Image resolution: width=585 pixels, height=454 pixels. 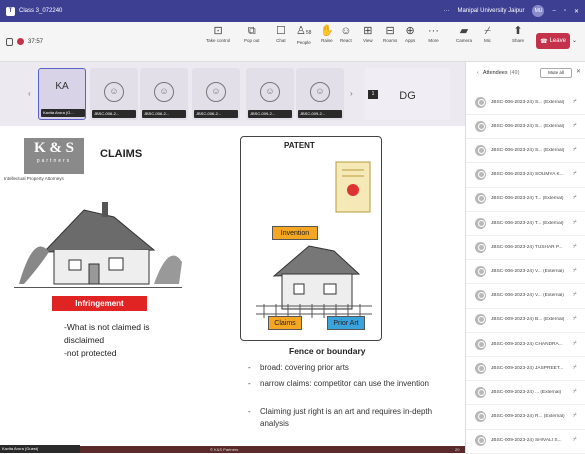 What do you see at coordinates (368, 34) in the screenshot?
I see `view-button: ⊞ View` at bounding box center [368, 34].